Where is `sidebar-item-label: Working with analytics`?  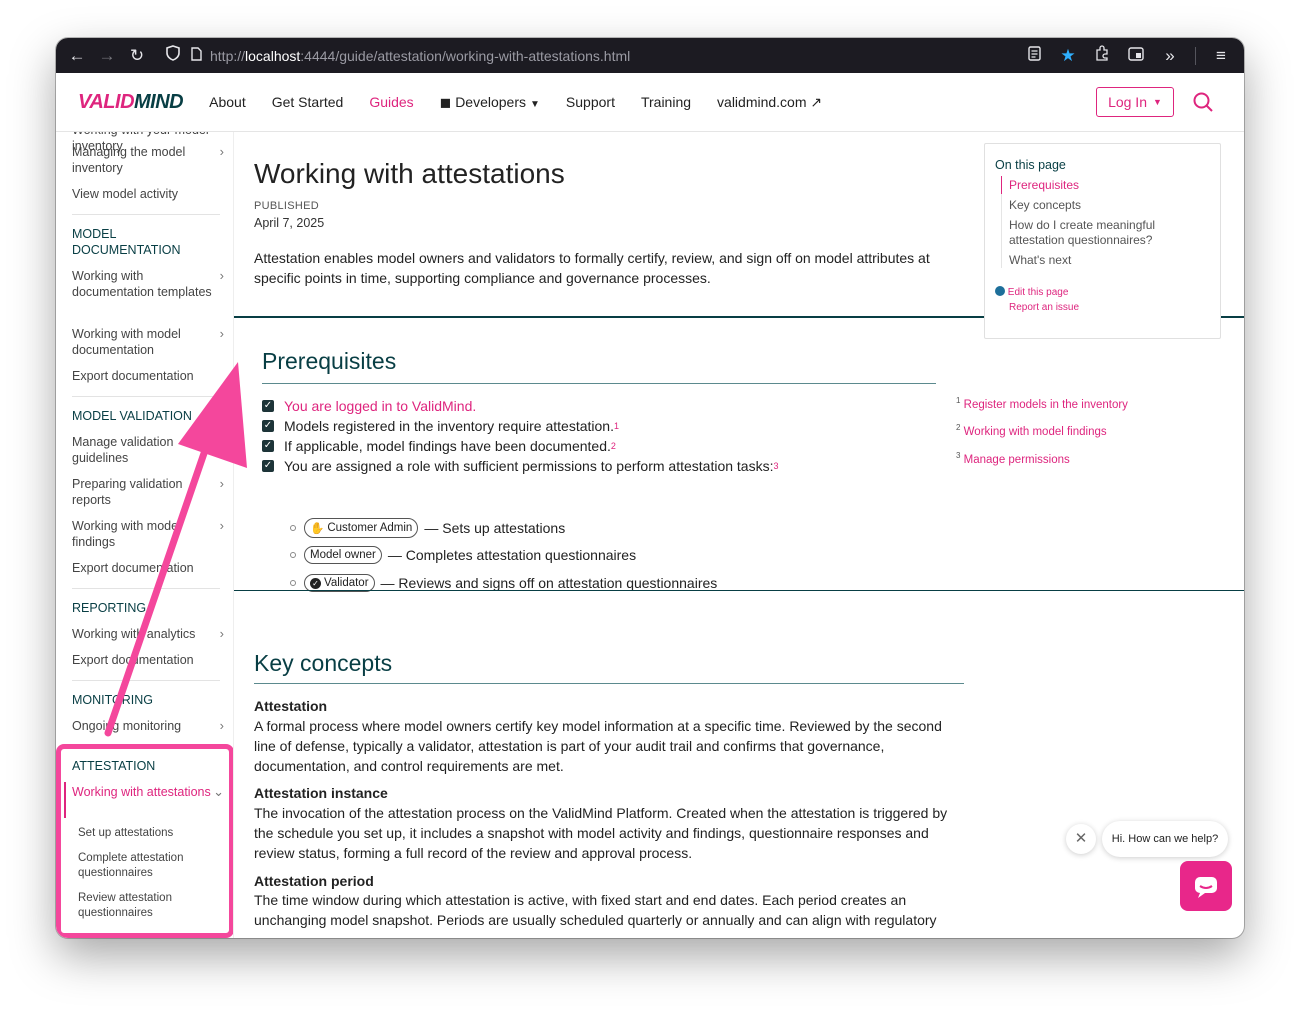 sidebar-item-label: Working with analytics is located at coordinates (134, 634).